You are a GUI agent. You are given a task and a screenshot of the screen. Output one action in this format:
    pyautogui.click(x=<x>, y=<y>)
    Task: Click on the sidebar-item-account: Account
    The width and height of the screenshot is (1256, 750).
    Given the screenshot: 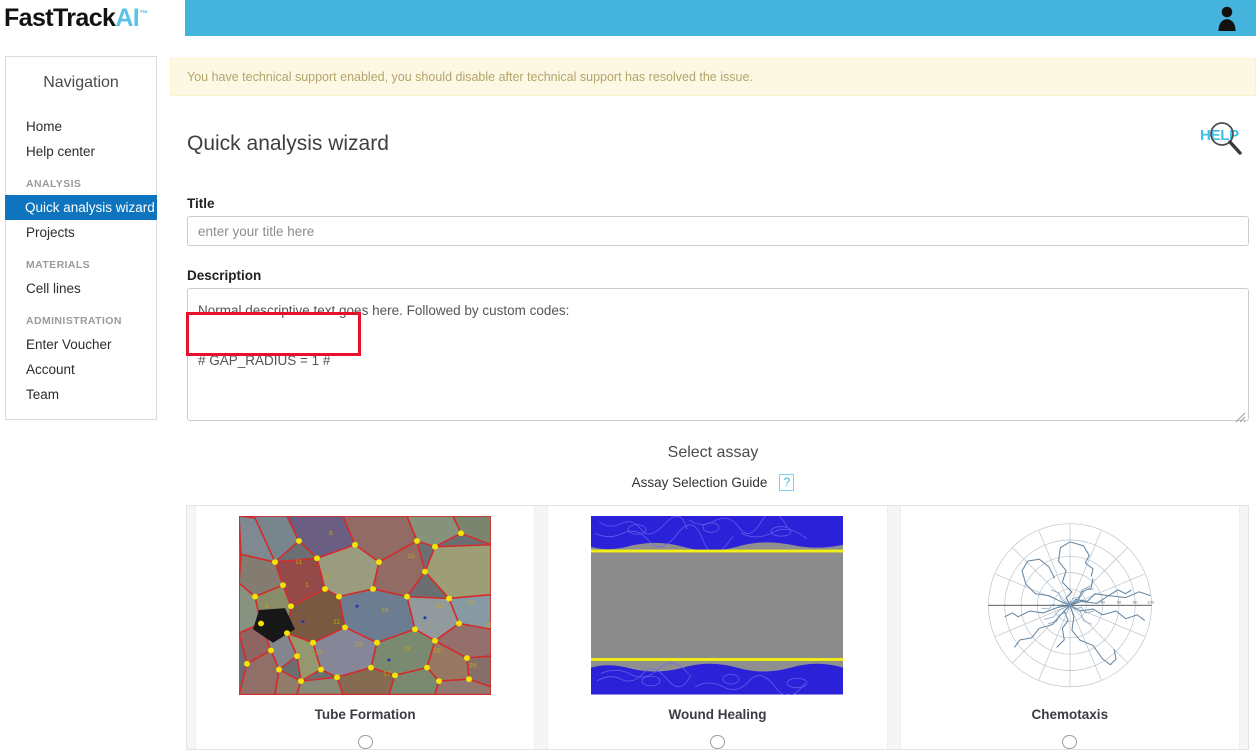 What is the action you would take?
    pyautogui.click(x=81, y=369)
    